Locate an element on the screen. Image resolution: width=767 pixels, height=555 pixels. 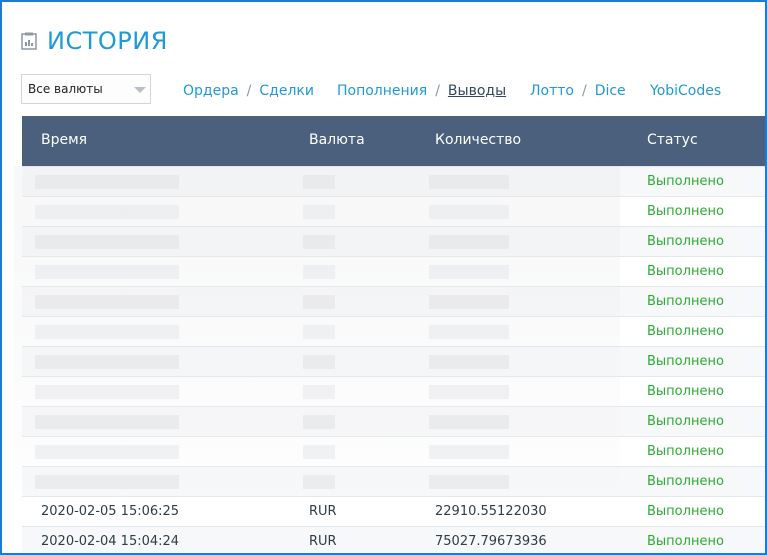
nav-link-deposits: Пополнения is located at coordinates (382, 91).